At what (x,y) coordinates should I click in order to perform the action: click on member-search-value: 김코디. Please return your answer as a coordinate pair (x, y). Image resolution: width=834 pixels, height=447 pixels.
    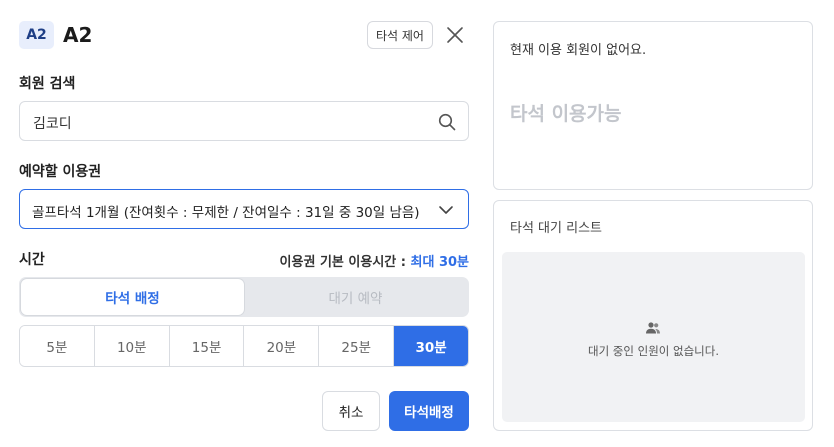
    Looking at the image, I should click on (52, 123).